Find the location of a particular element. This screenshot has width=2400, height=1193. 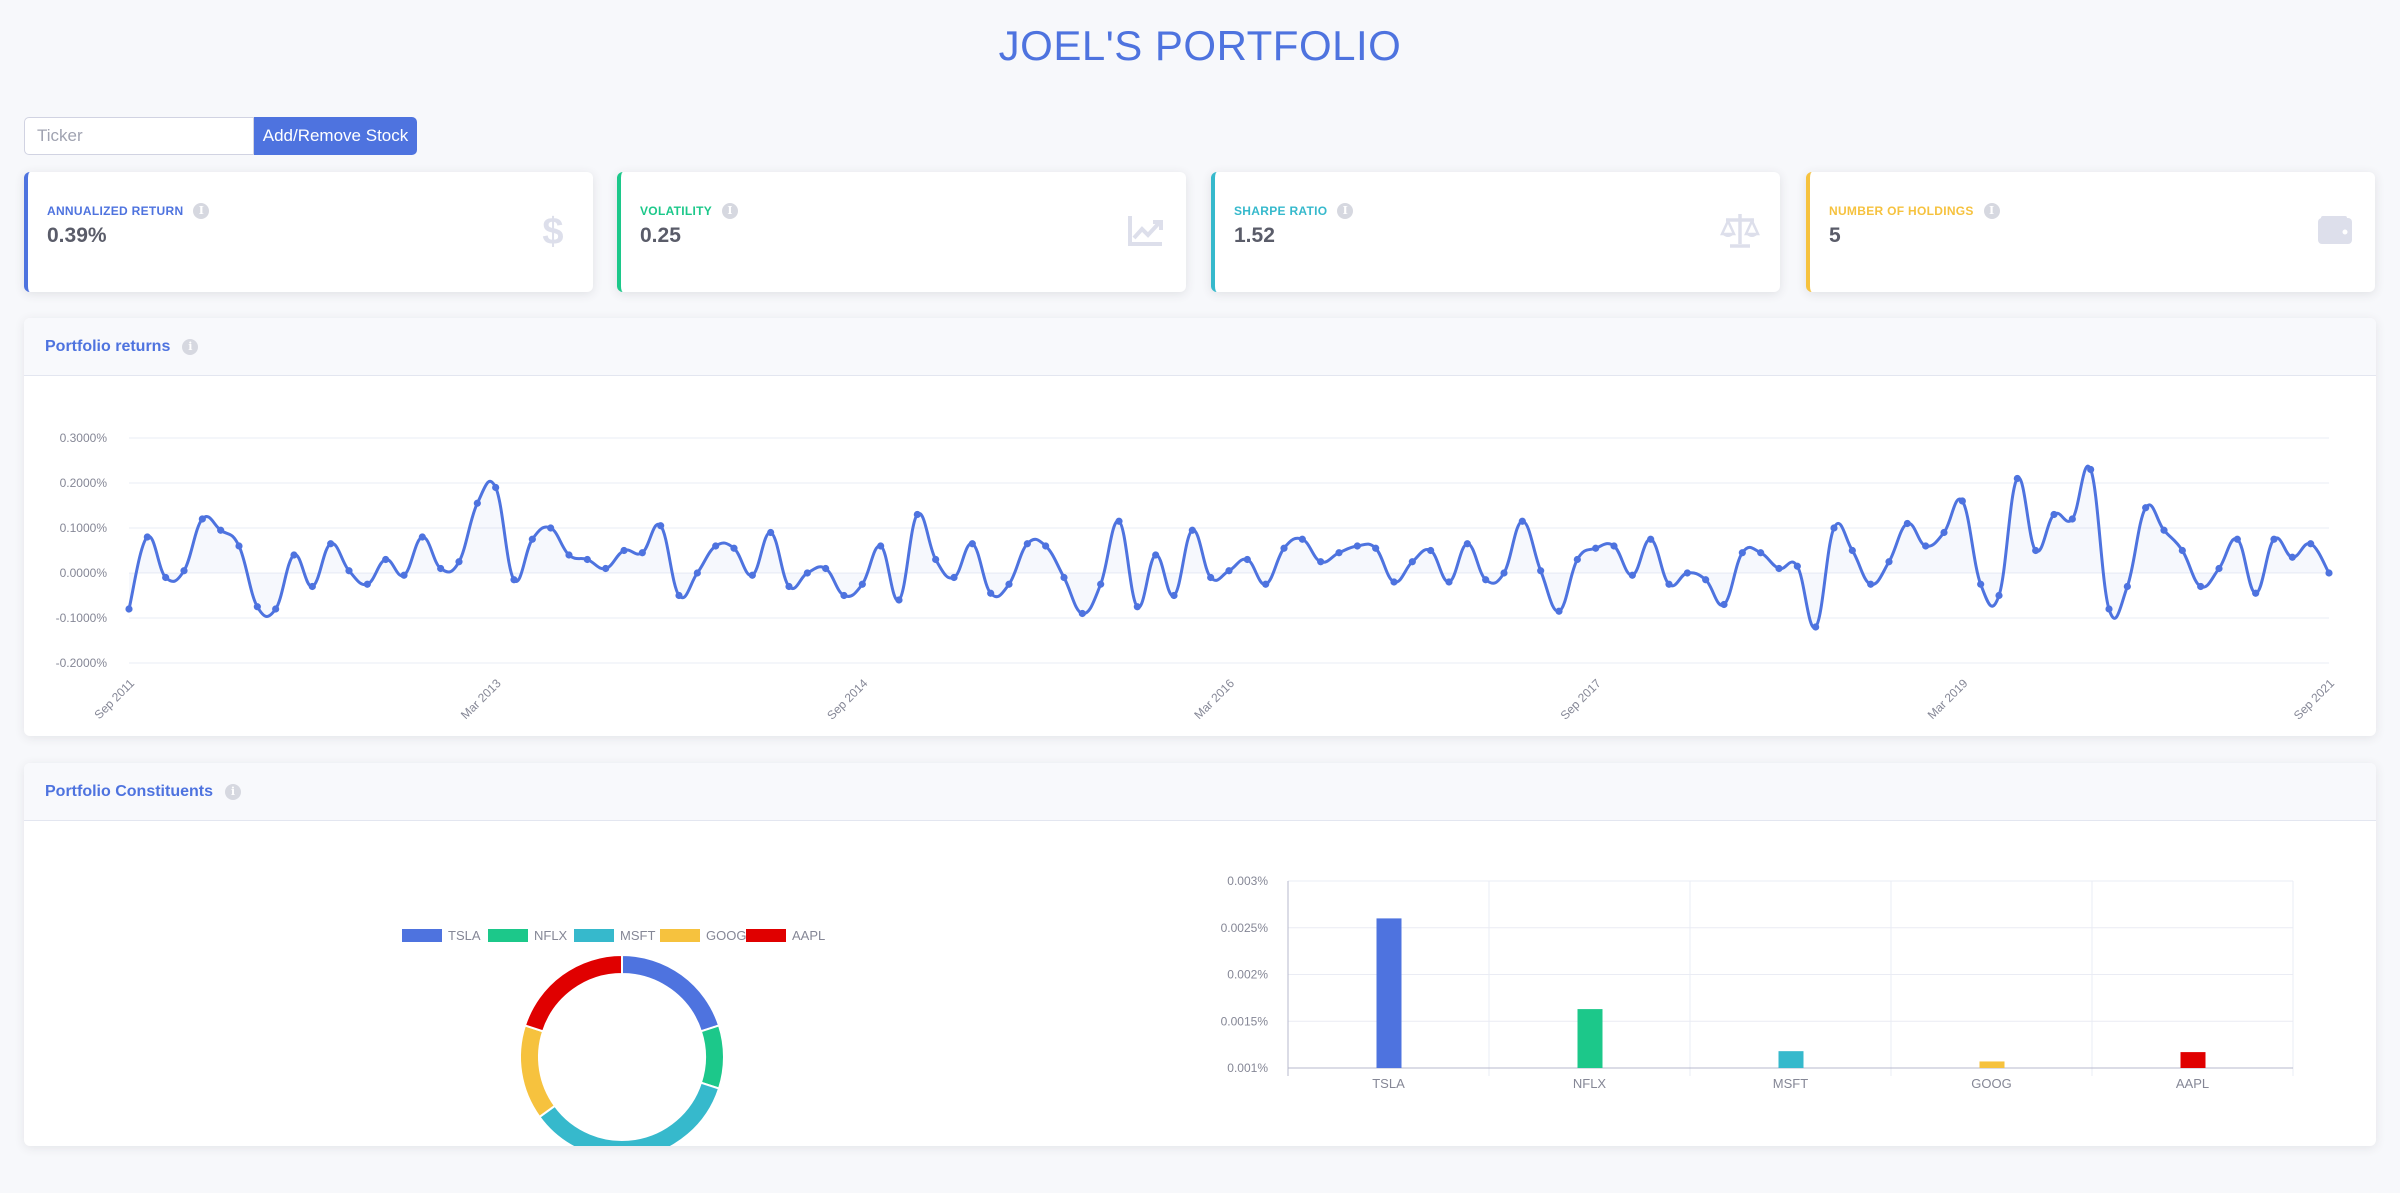

legend-swatch is located at coordinates (594, 935).